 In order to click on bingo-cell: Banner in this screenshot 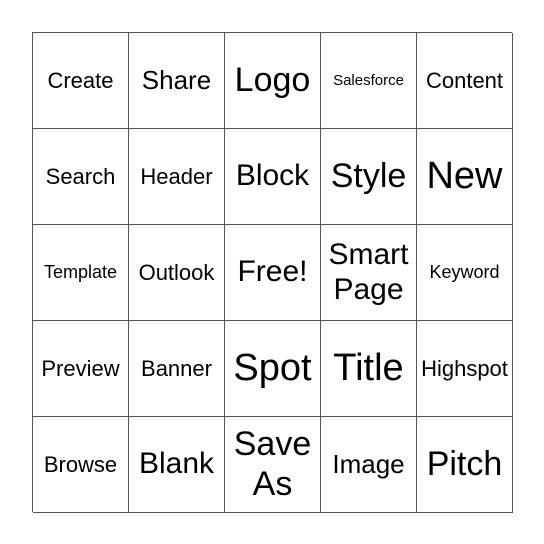, I will do `click(177, 369)`.